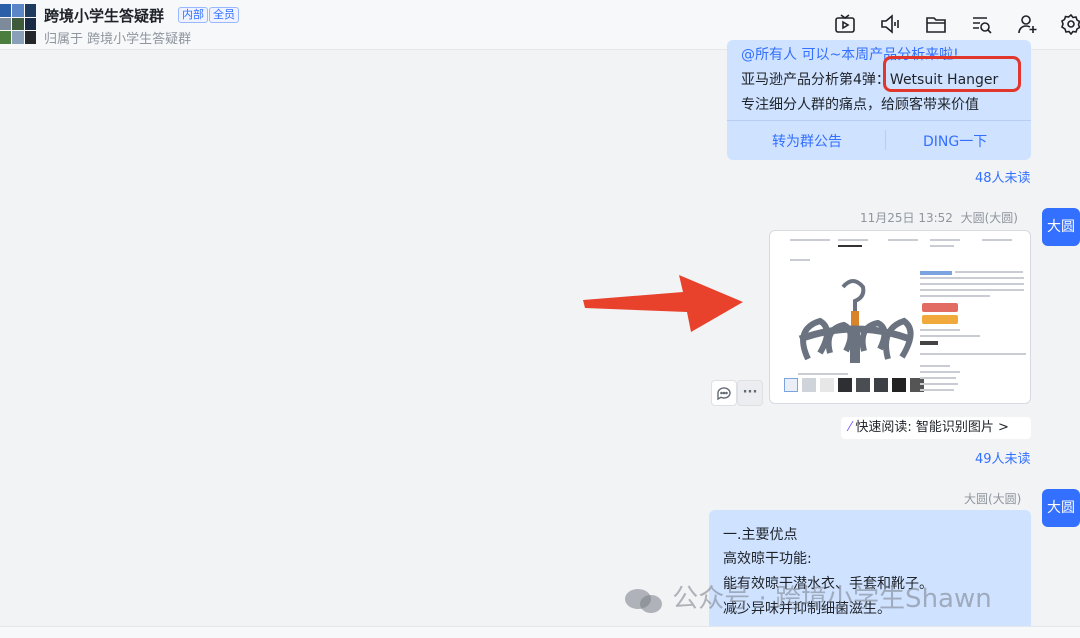  I want to click on internal-tag: 内部, so click(193, 15).